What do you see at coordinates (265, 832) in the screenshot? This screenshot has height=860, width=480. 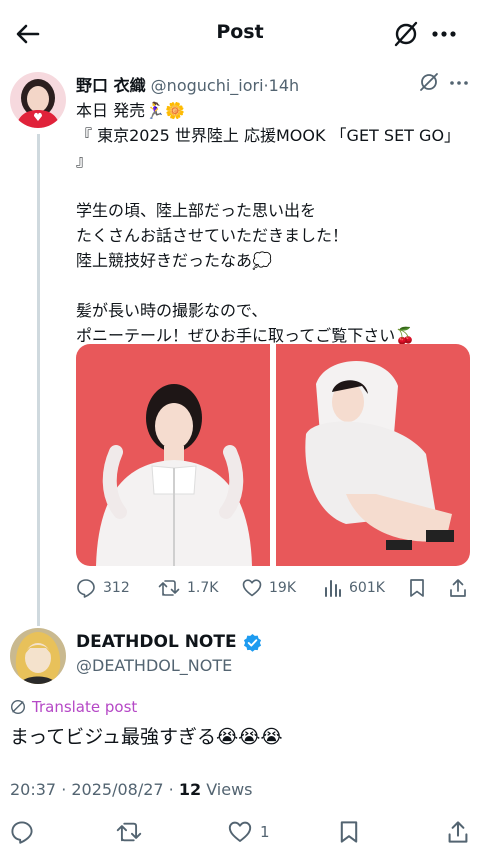 I see `like-count: 1` at bounding box center [265, 832].